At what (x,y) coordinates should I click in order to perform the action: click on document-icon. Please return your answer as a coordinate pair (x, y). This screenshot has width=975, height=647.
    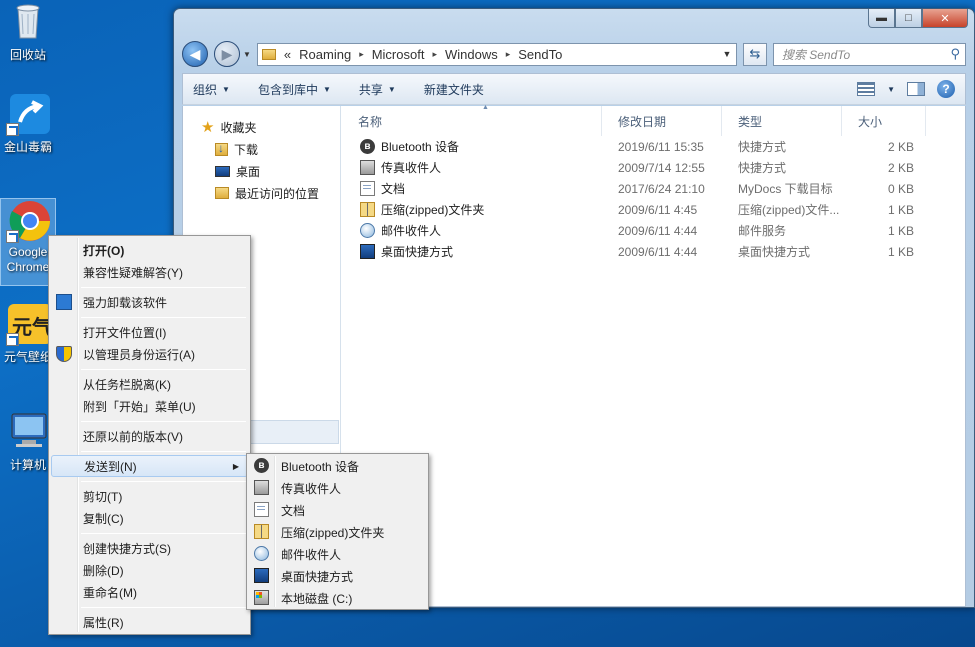
    Looking at the image, I should click on (261, 509).